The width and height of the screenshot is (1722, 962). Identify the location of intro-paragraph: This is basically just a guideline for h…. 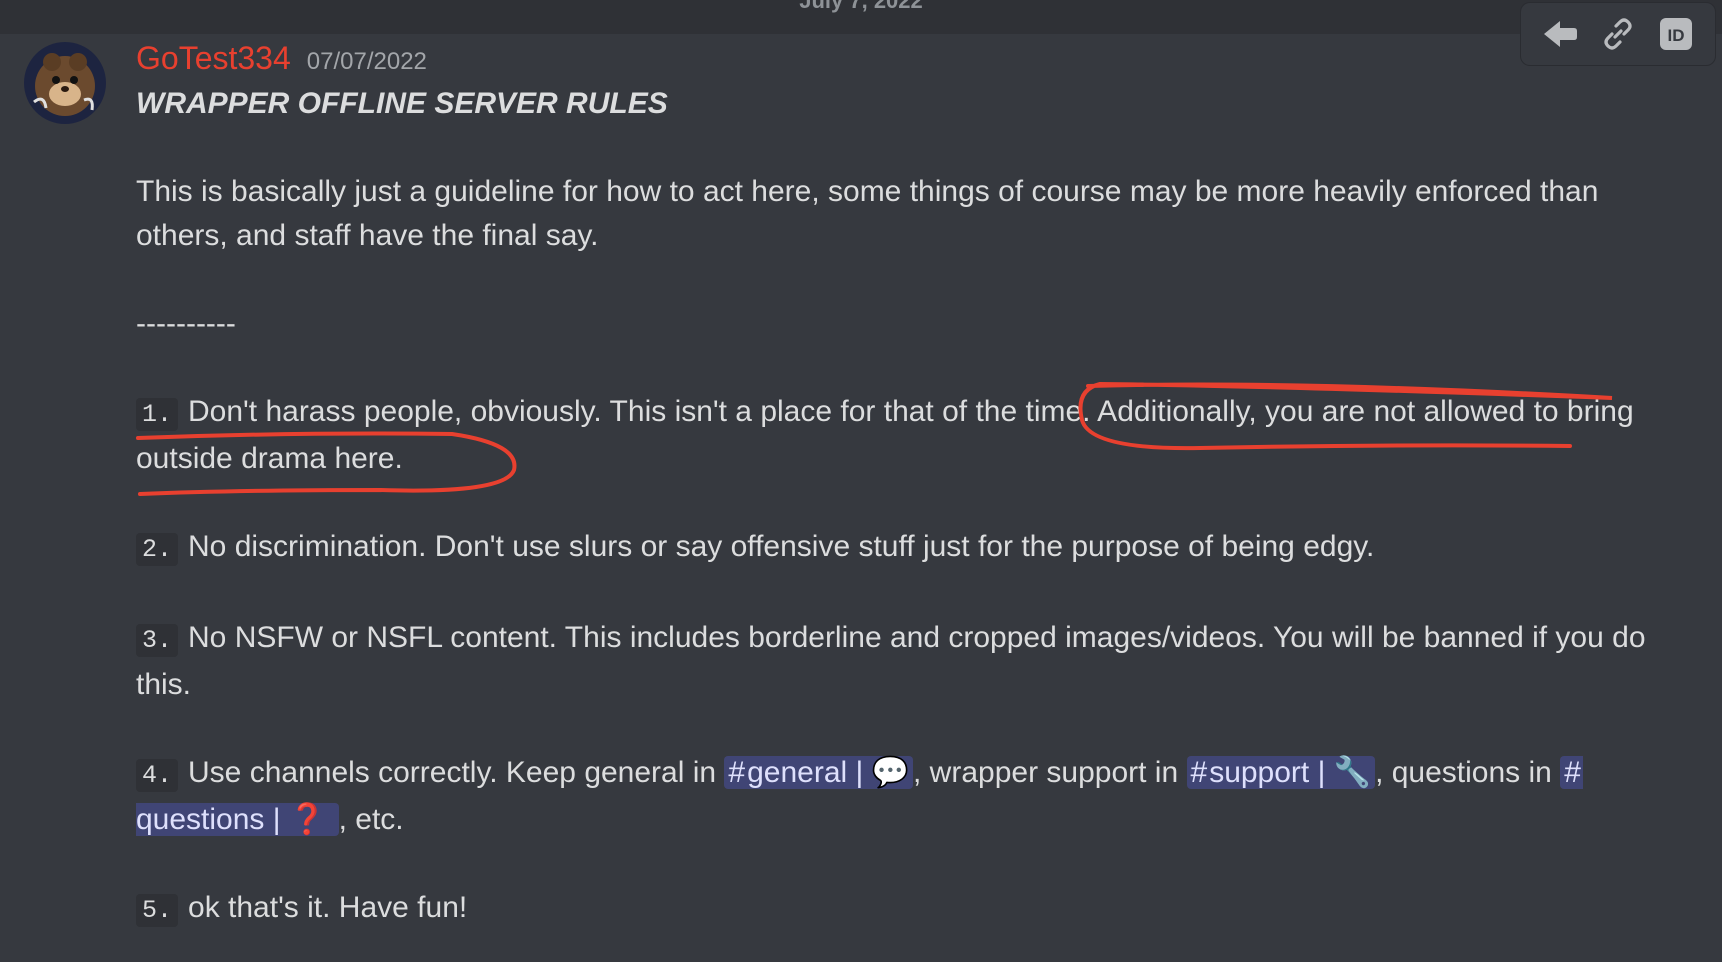
(867, 213).